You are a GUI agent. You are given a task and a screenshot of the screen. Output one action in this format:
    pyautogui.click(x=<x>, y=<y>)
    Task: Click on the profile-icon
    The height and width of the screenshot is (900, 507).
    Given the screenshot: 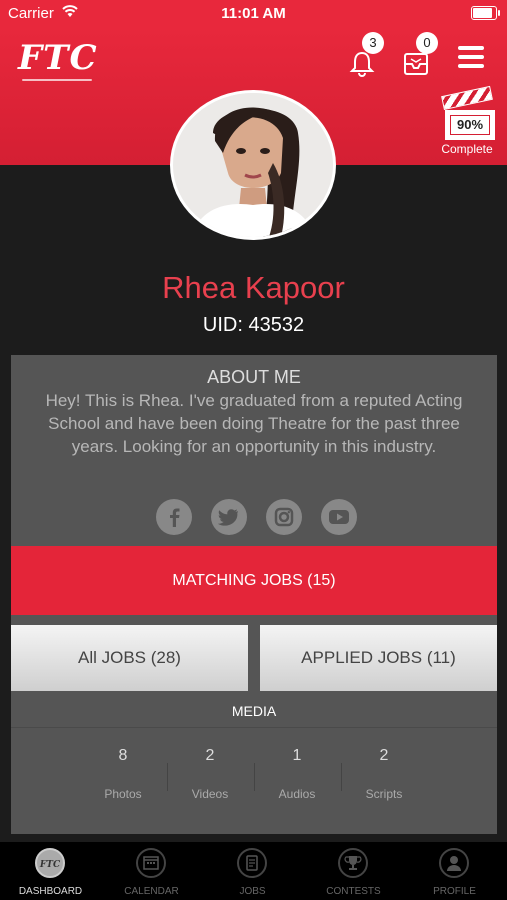 What is the action you would take?
    pyautogui.click(x=454, y=863)
    